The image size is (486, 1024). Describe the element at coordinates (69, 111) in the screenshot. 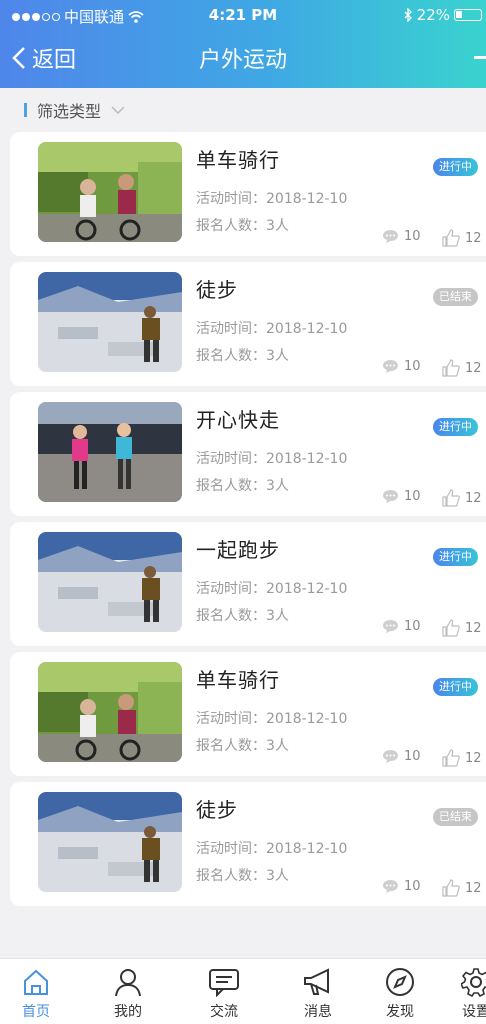

I see `filter-label: 筛选类型` at that location.